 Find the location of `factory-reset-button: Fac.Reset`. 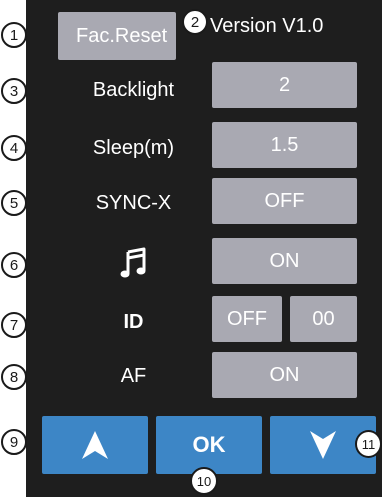

factory-reset-button: Fac.Reset is located at coordinates (117, 36).